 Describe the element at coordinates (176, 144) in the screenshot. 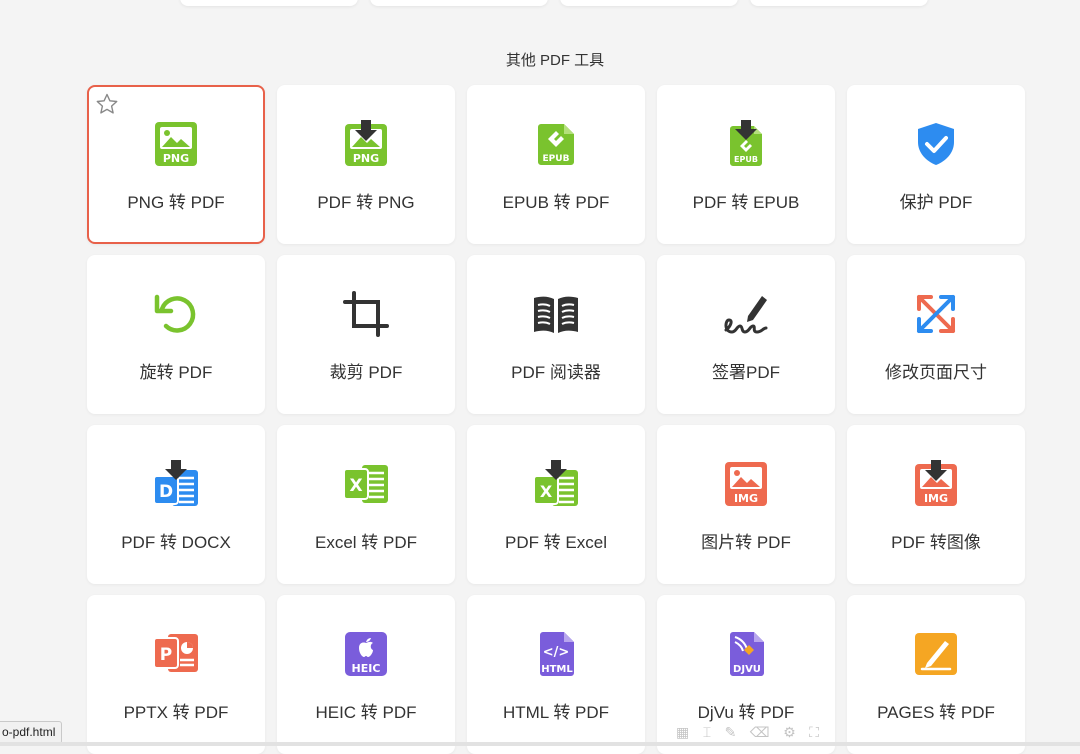

I see `png-to-pdf-icon: PNG` at that location.